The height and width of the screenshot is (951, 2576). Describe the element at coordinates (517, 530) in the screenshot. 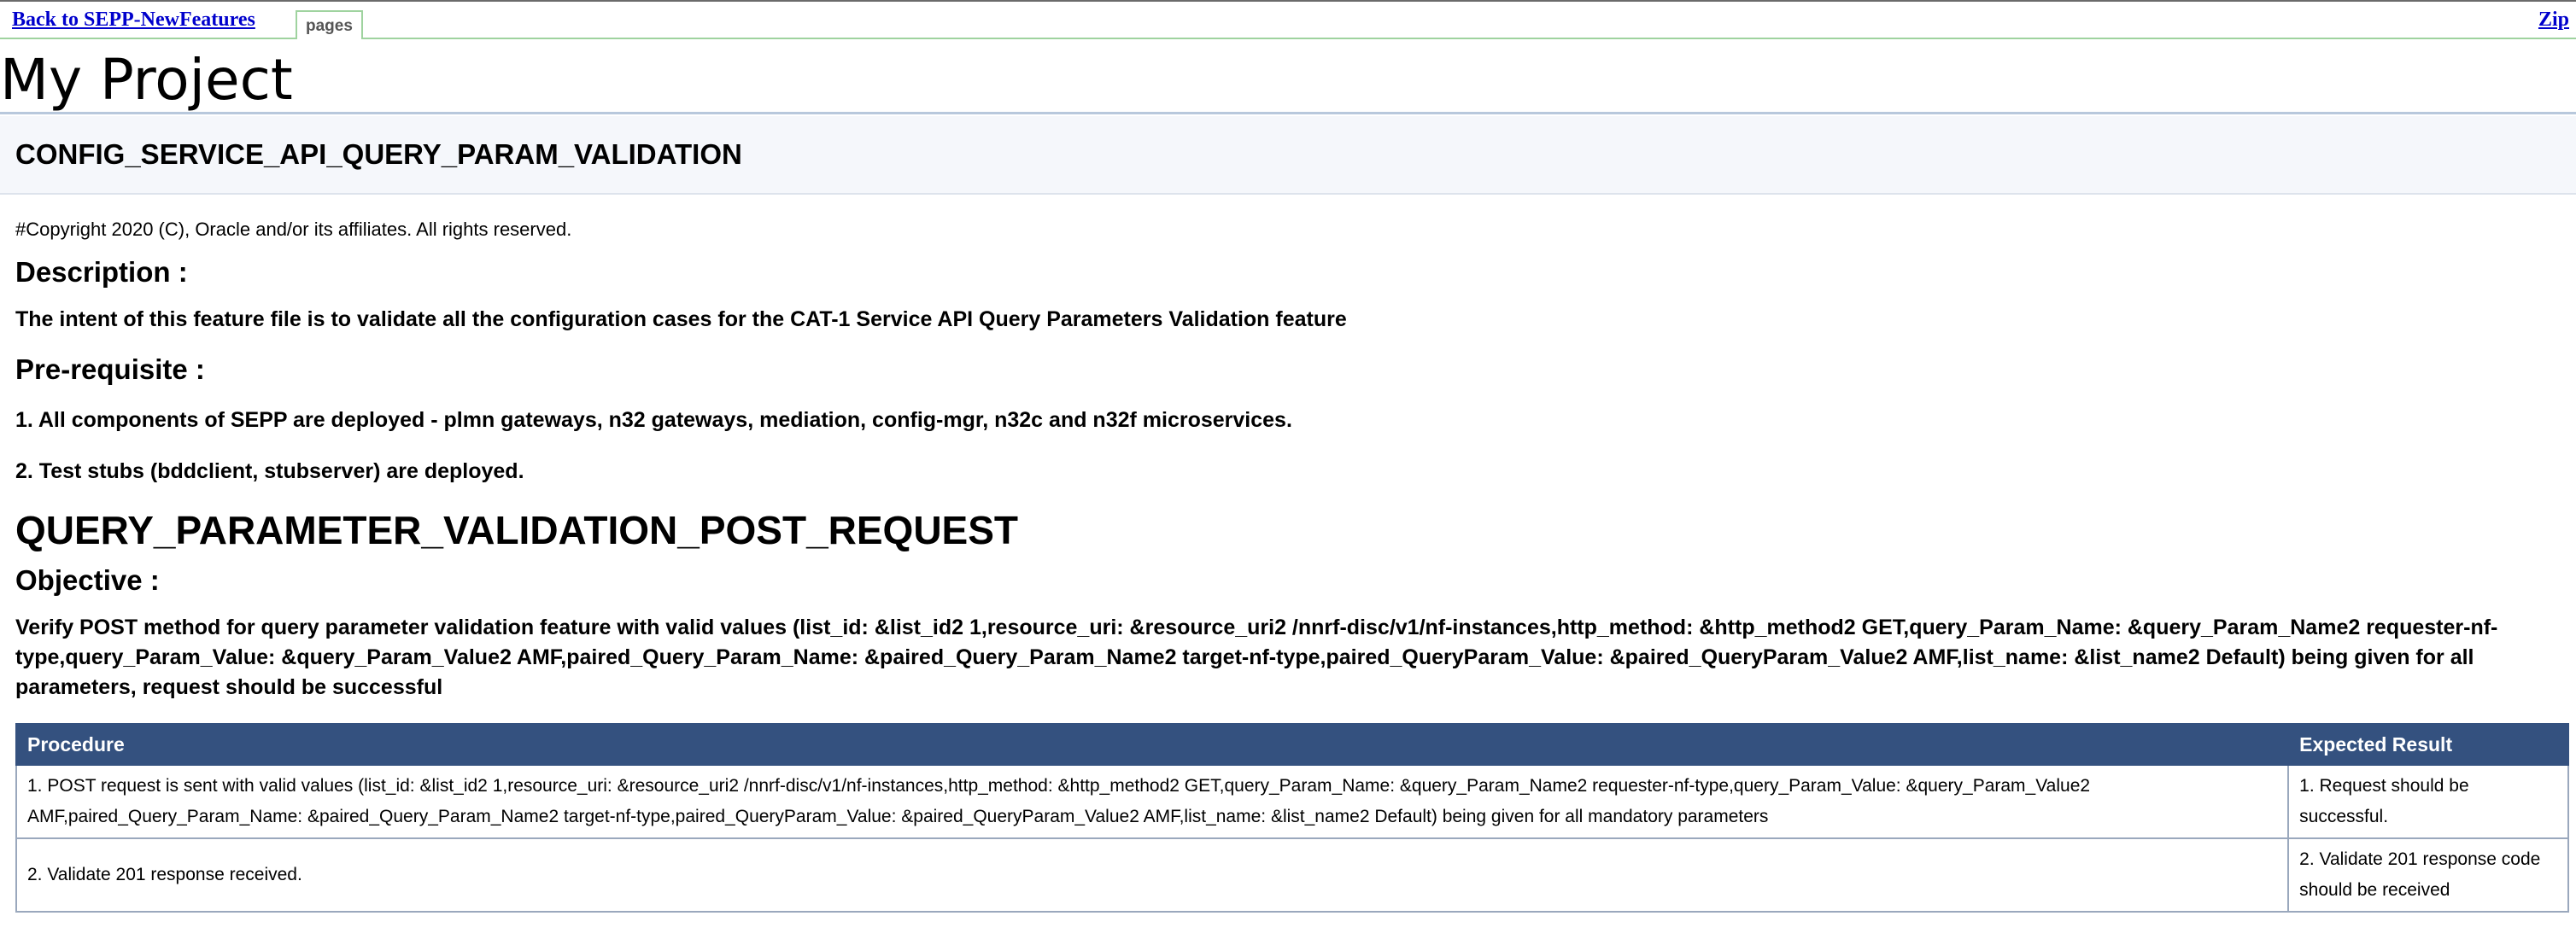

I see `scenario-title: QUERY_PARAMETER_VALIDATION_POST_REQUEST` at that location.